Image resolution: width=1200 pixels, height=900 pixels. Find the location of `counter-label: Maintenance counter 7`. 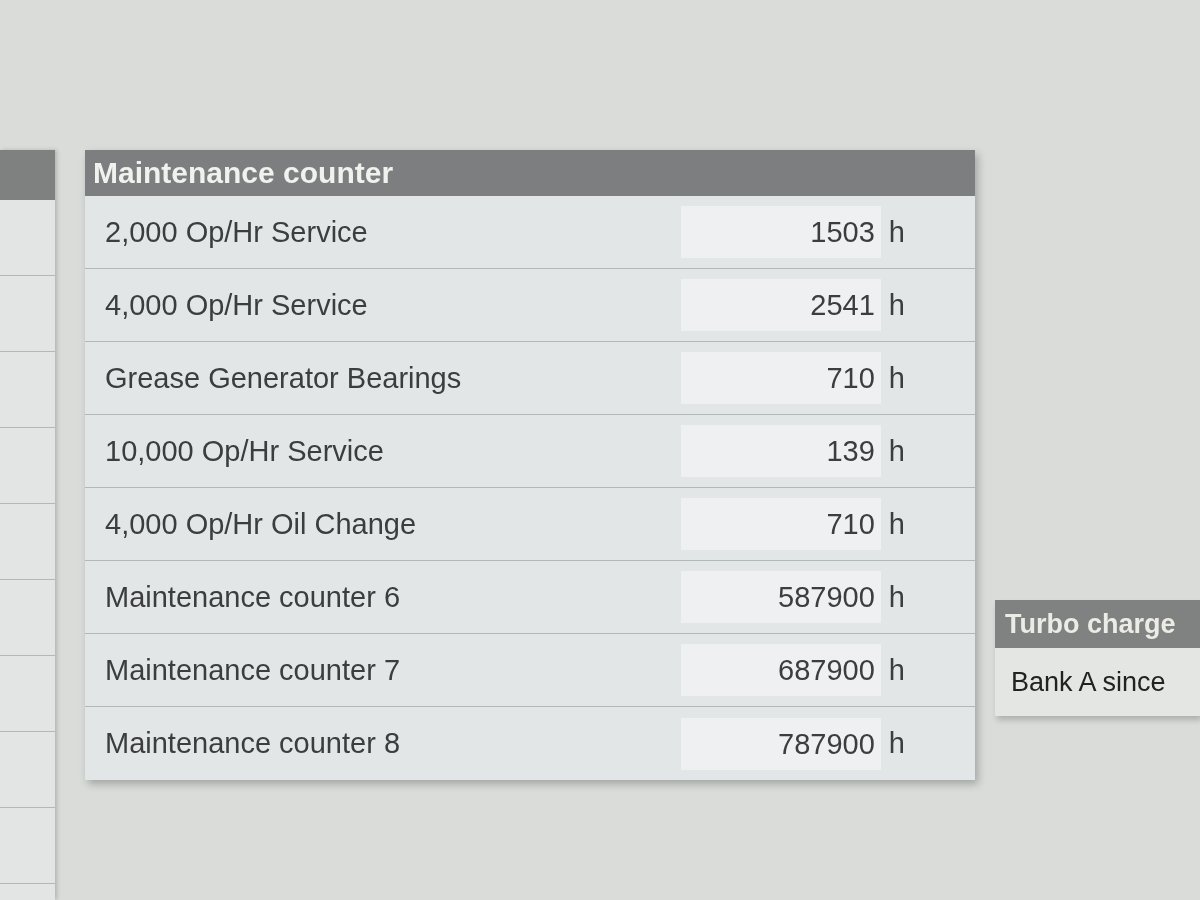

counter-label: Maintenance counter 7 is located at coordinates (253, 670).